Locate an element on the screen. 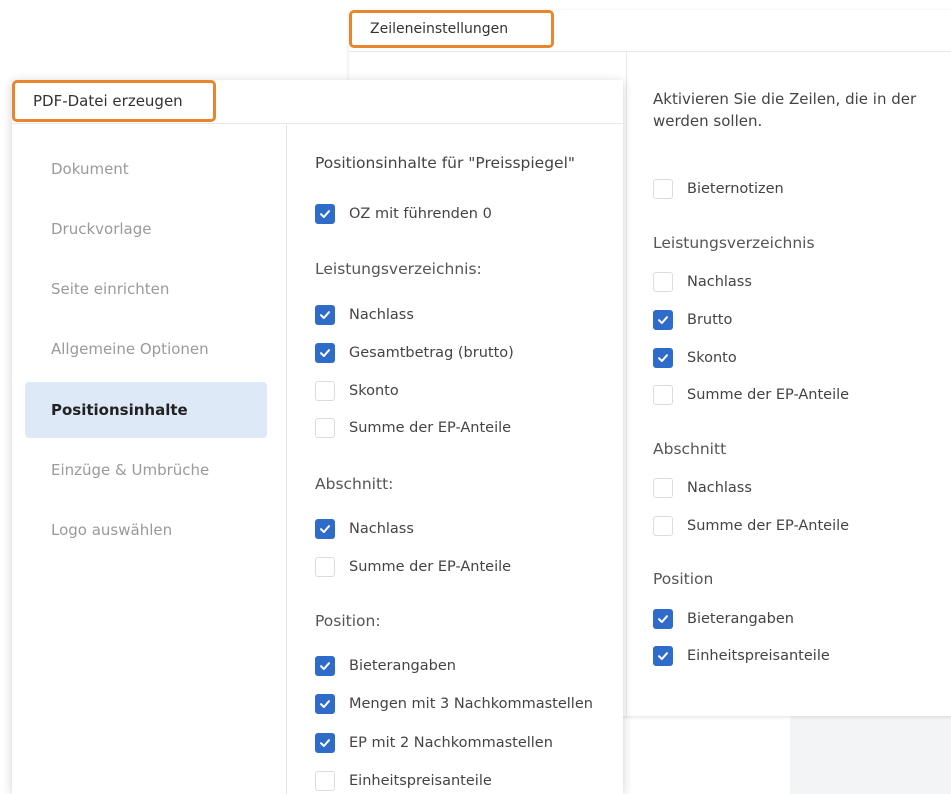 The width and height of the screenshot is (951, 794). content-option-2-1: Mengen mit 3 Nachkommastellen is located at coordinates (454, 704).